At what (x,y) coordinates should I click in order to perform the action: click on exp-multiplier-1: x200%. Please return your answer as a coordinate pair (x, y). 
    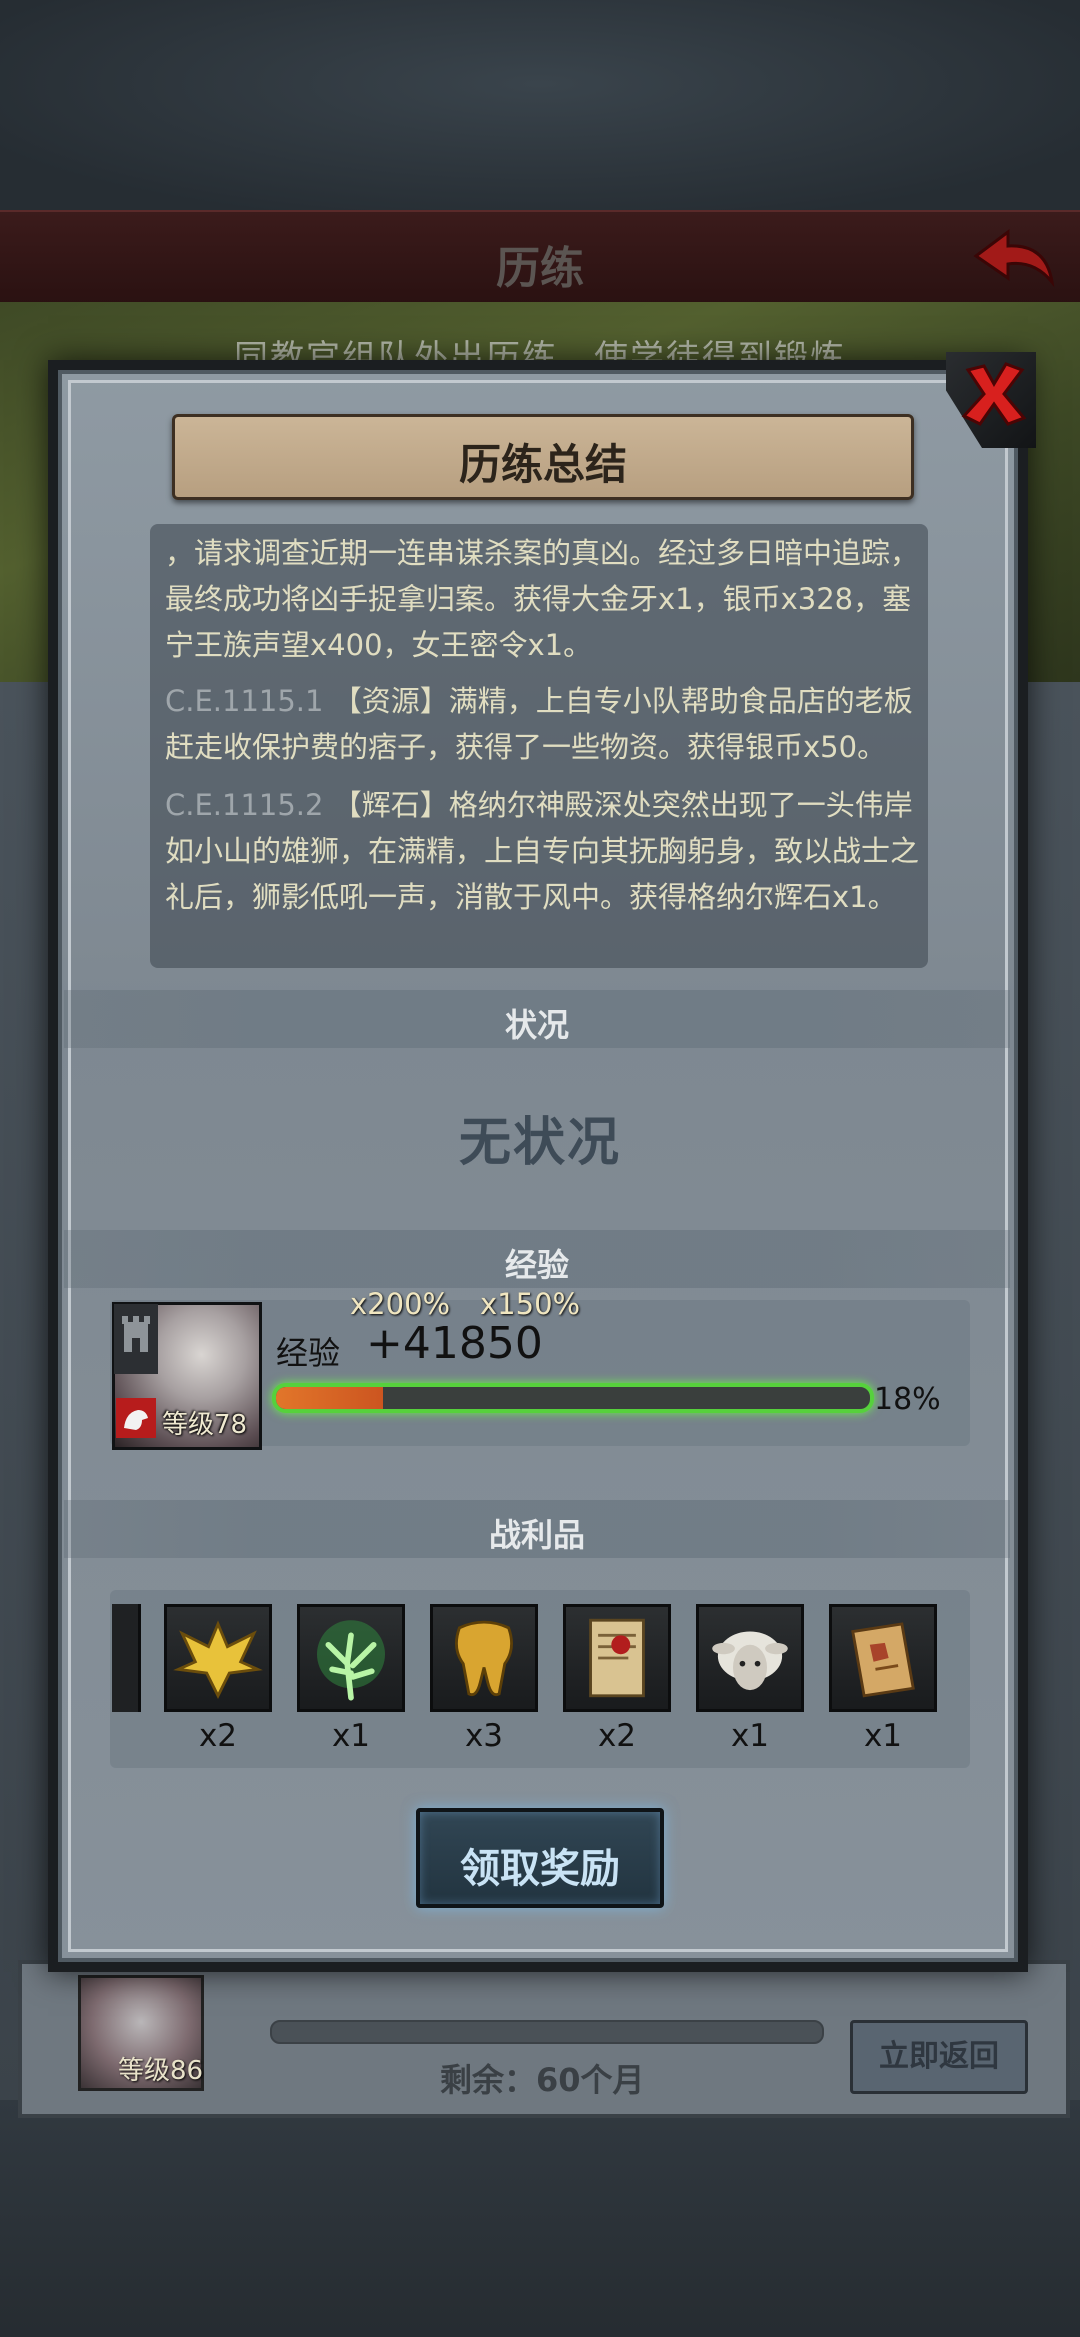
    Looking at the image, I should click on (400, 1304).